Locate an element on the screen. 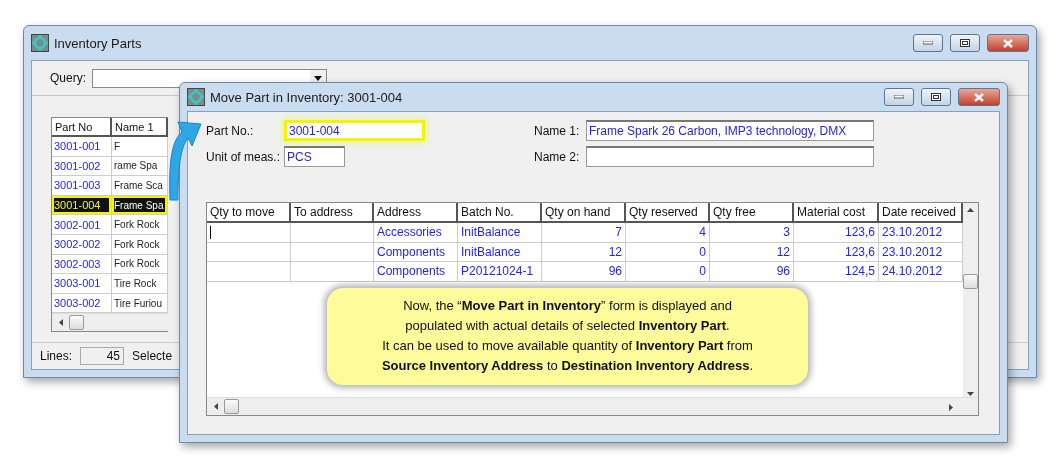 This screenshot has height=467, width=1060. column-header: Qty free is located at coordinates (752, 213).